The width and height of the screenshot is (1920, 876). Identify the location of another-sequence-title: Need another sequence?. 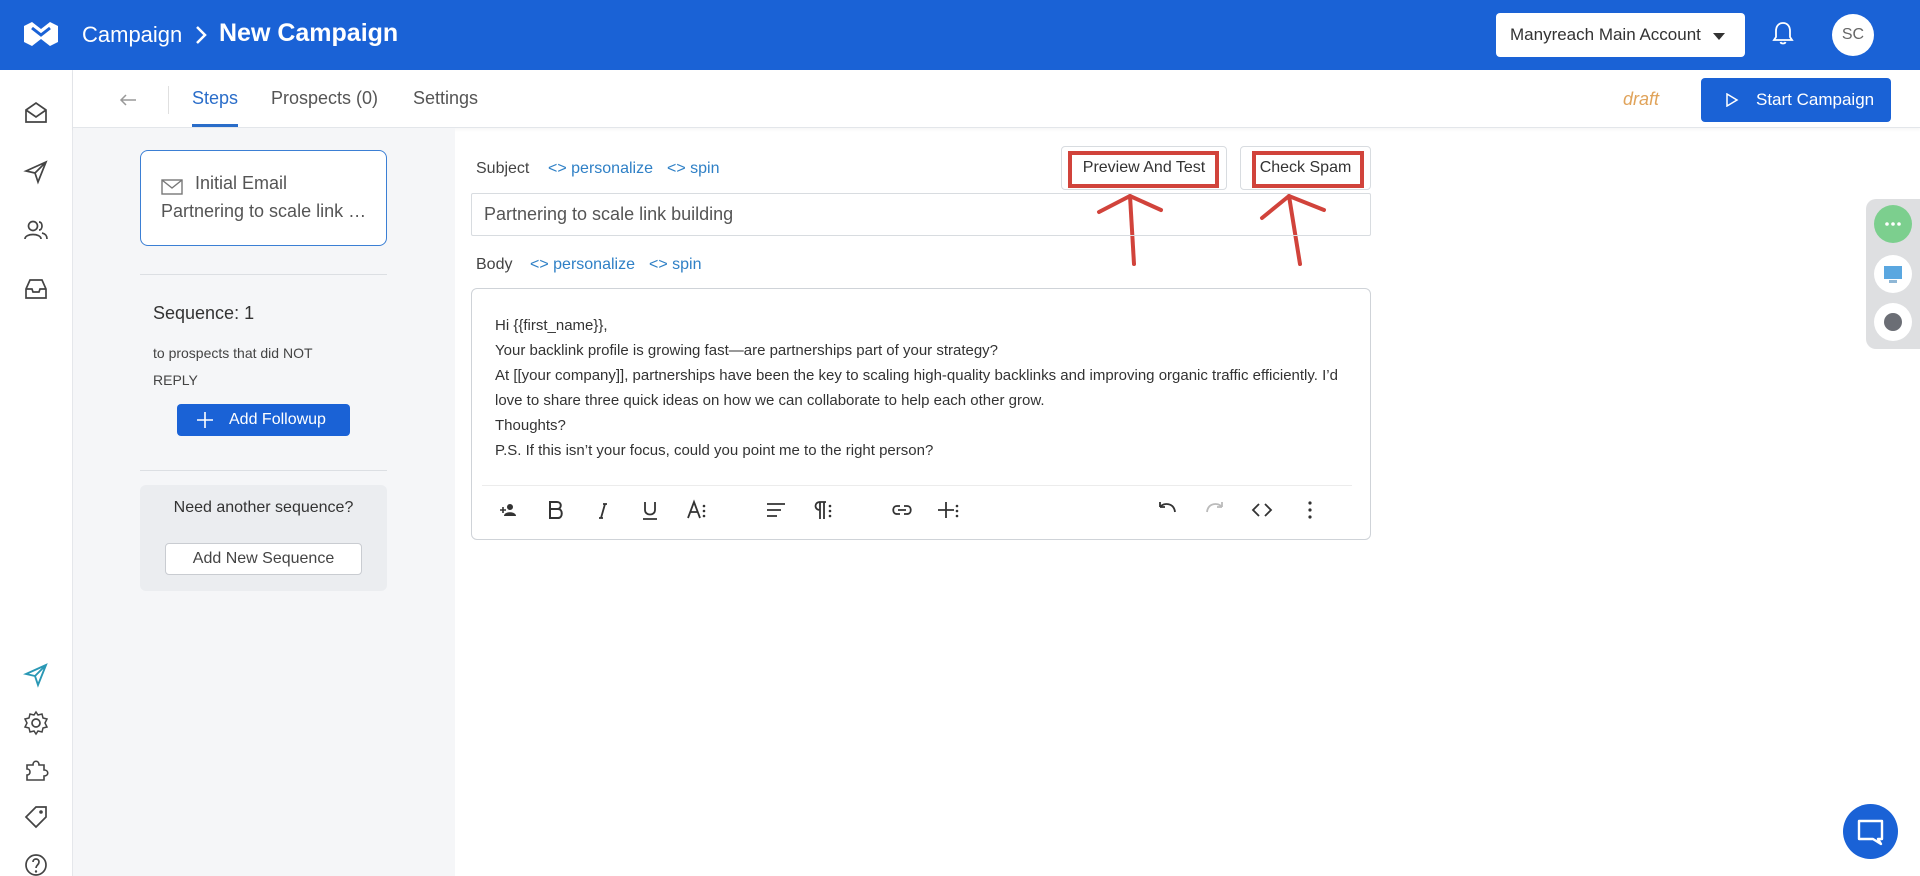
(263, 507).